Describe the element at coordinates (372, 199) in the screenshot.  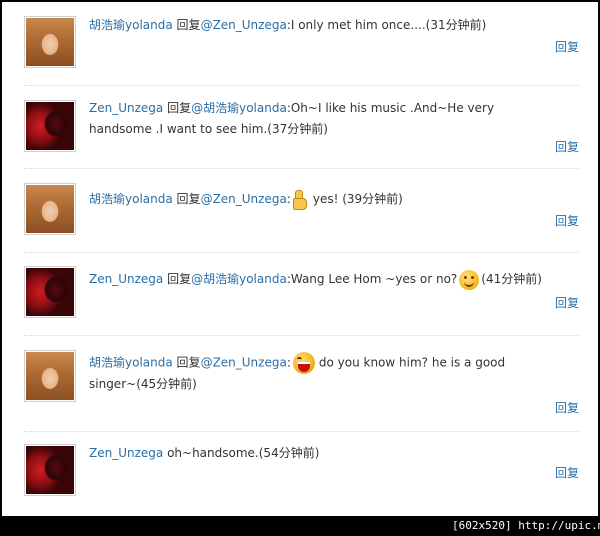
I see `timestamp: (39分钟前)` at that location.